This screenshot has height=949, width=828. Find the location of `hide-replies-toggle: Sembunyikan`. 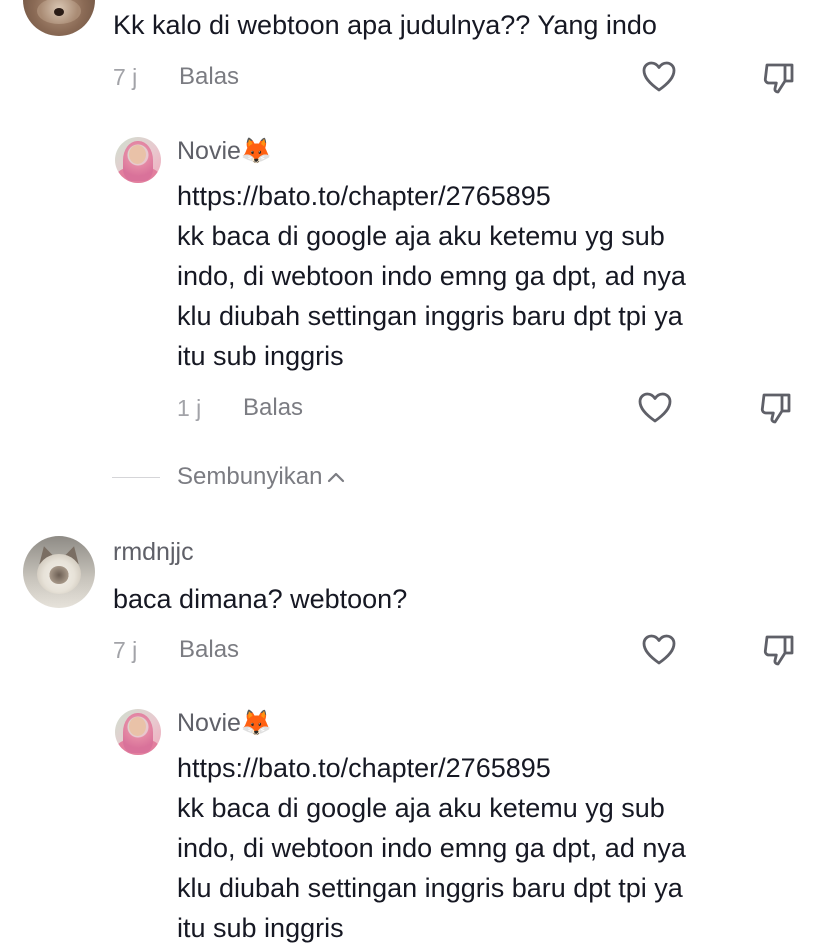

hide-replies-toggle: Sembunyikan is located at coordinates (229, 477).